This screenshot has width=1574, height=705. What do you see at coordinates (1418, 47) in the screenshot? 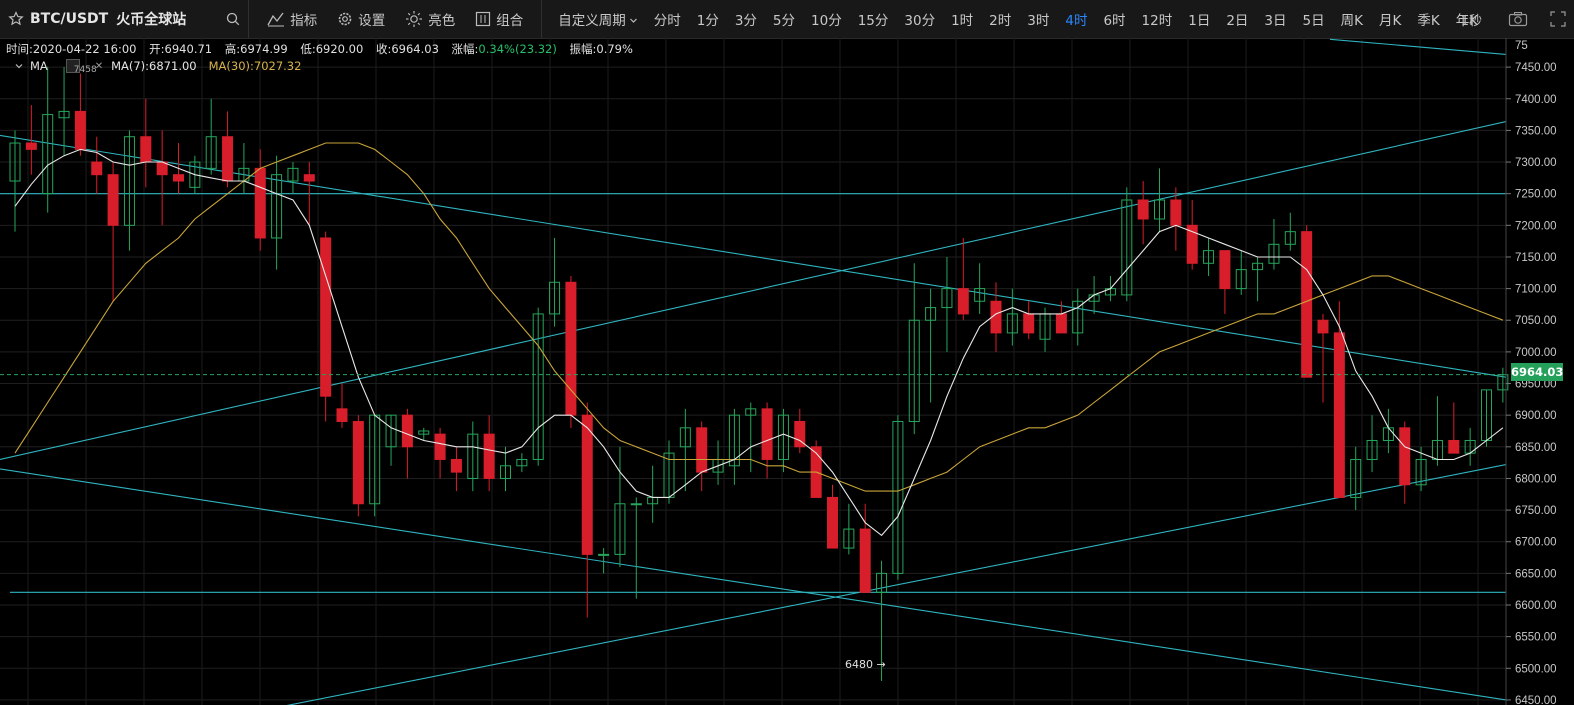
I see `trend-line` at bounding box center [1418, 47].